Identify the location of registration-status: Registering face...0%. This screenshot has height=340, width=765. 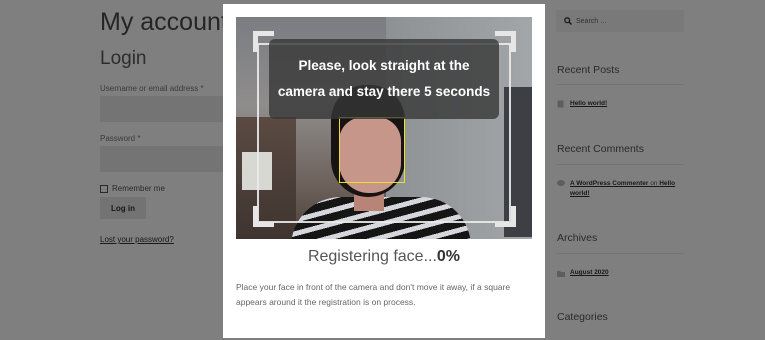
(384, 257).